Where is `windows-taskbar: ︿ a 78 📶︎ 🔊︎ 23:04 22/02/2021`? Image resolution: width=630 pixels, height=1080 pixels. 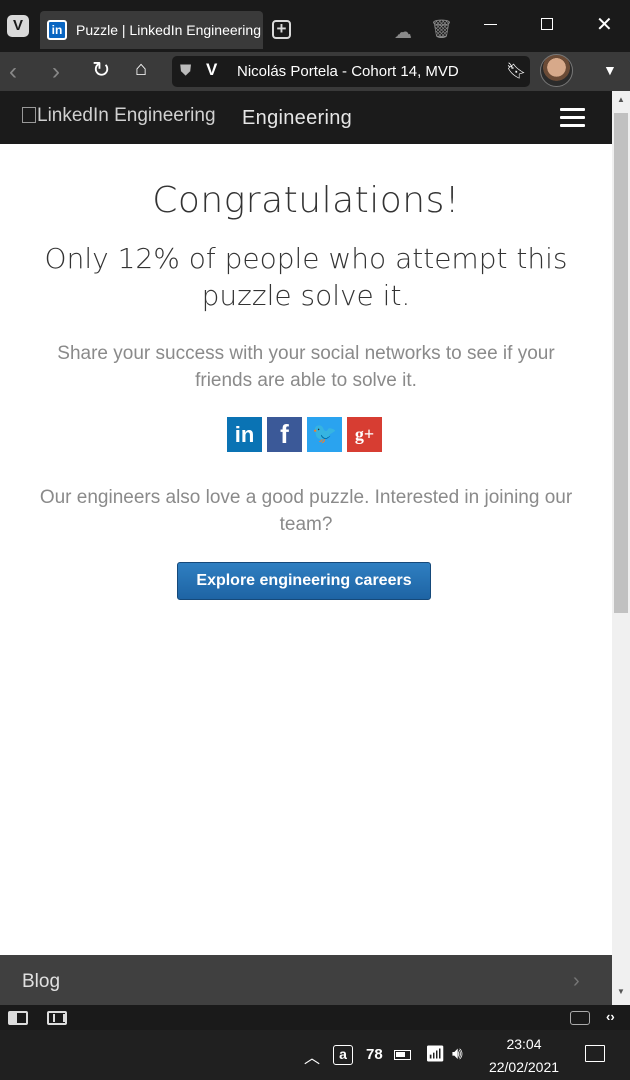
windows-taskbar: ︿ a 78 📶︎ 🔊︎ 23:04 22/02/2021 is located at coordinates (315, 1055).